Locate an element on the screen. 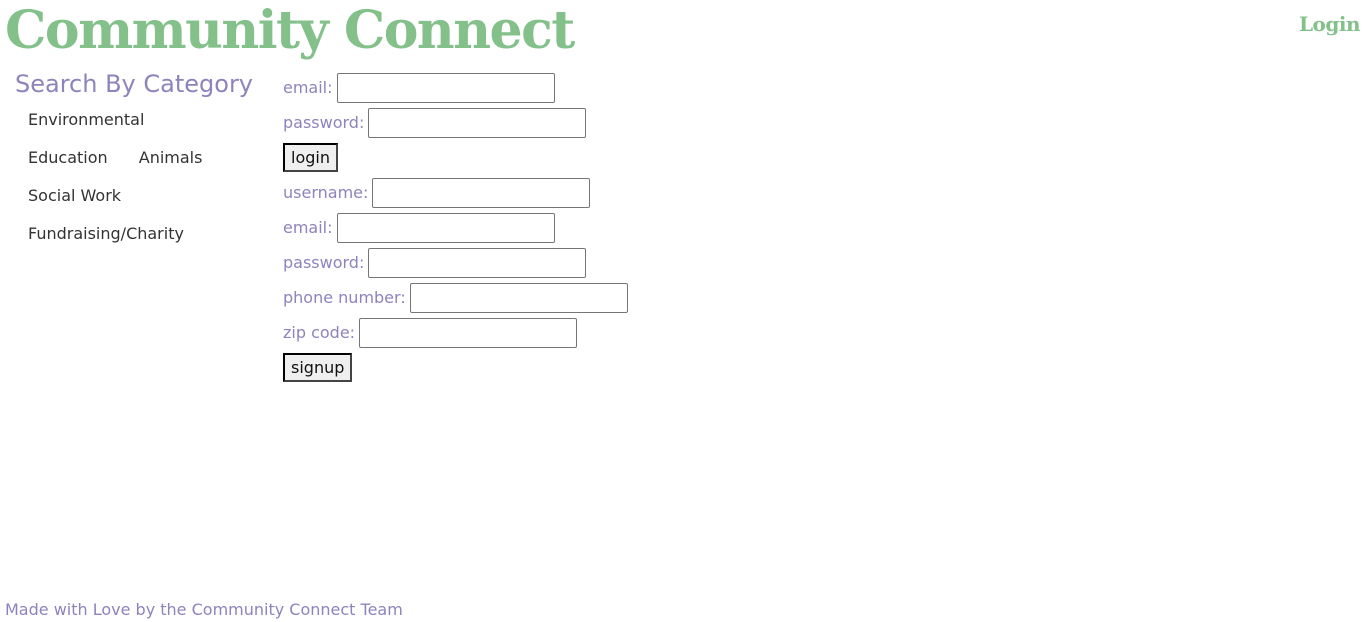  sidebar-title: Search By Category is located at coordinates (134, 84).